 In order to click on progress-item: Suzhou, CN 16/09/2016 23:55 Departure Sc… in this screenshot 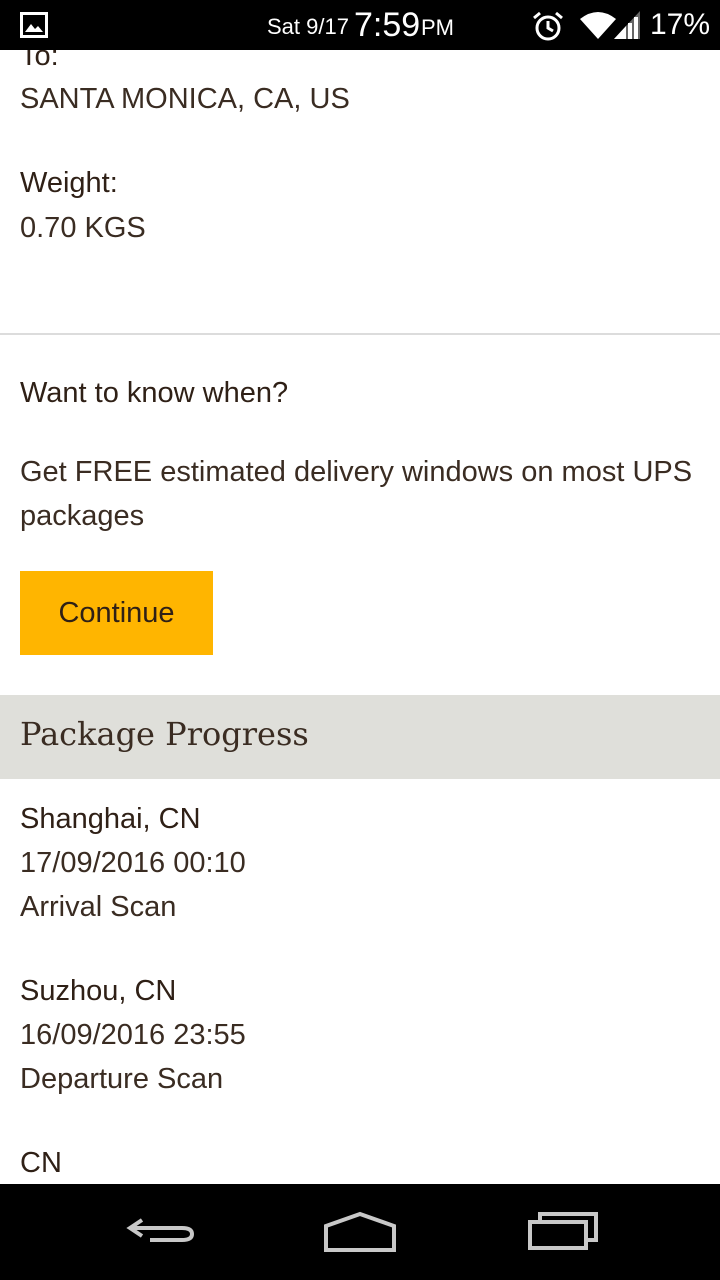, I will do `click(360, 1035)`.